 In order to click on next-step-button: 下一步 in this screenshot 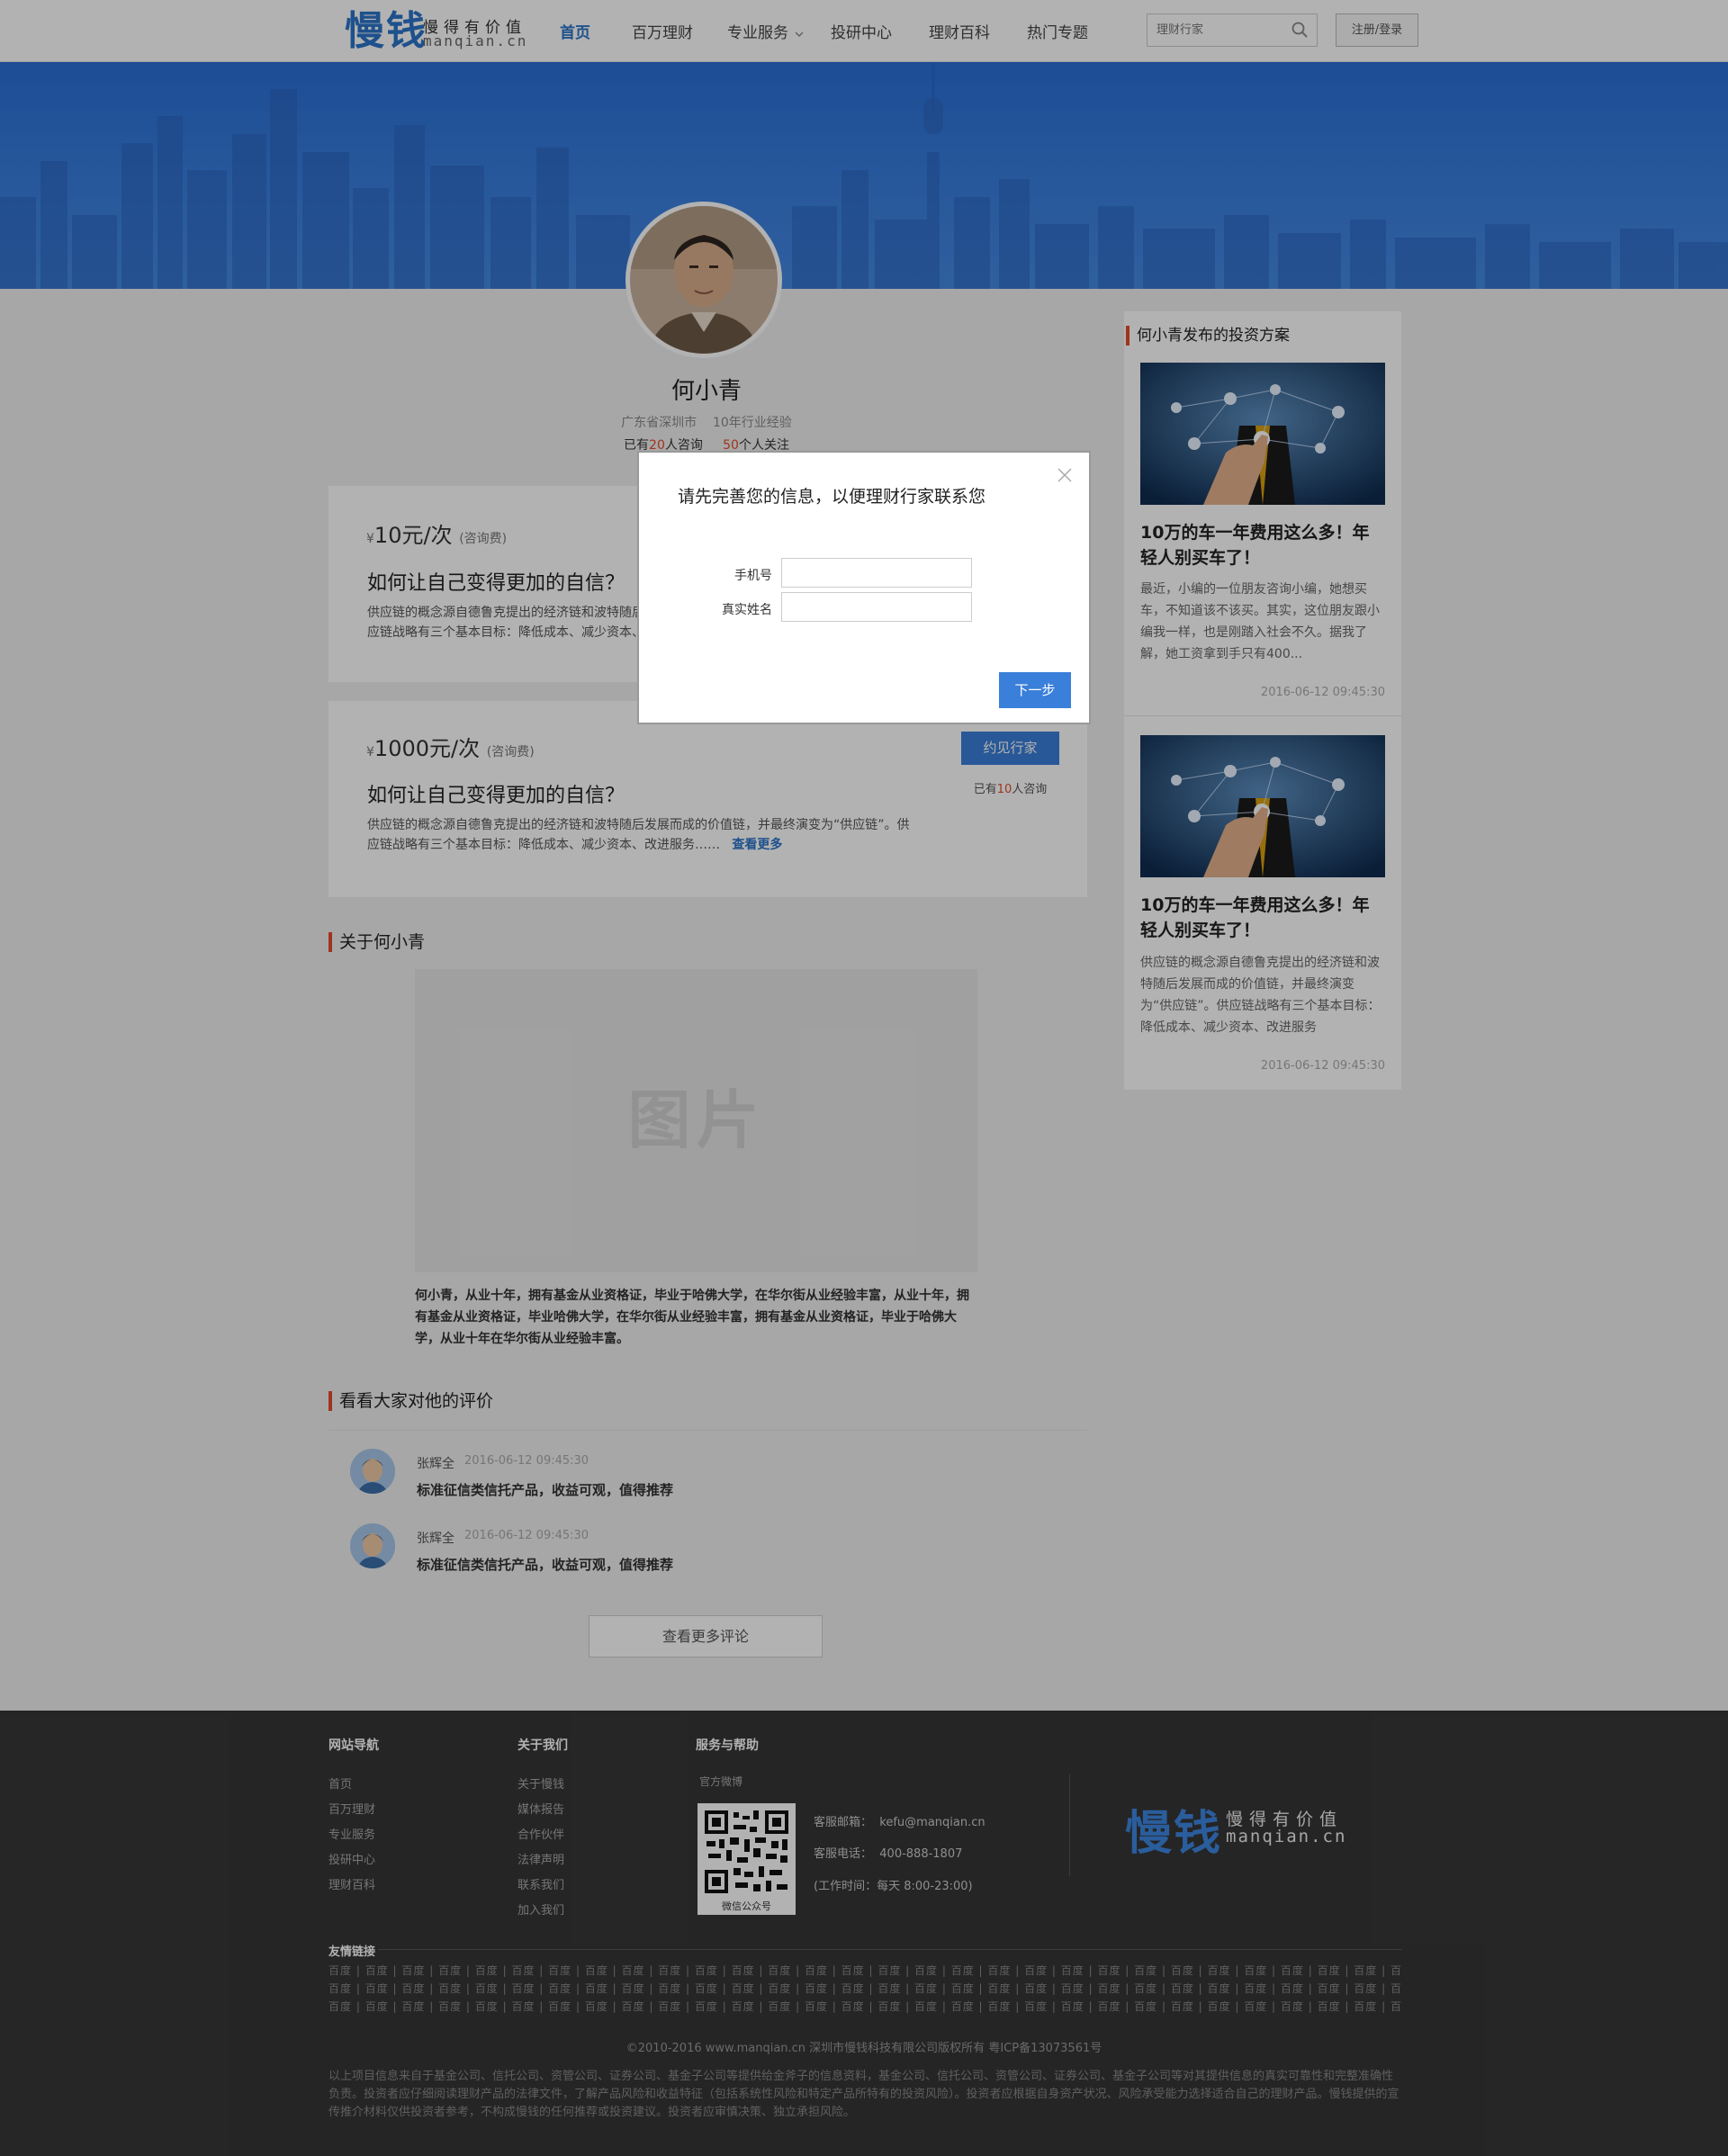, I will do `click(1035, 690)`.